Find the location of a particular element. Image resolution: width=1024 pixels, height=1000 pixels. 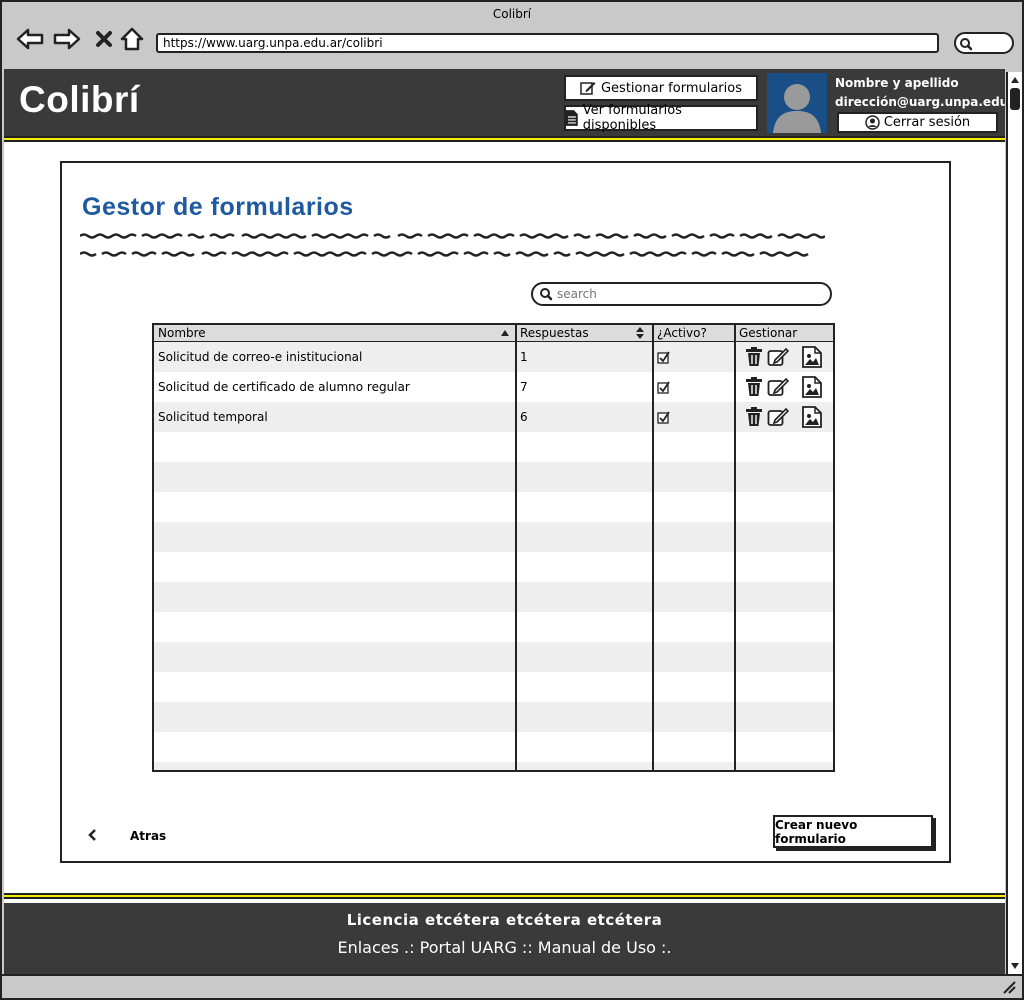

back-label: Atras is located at coordinates (148, 836).